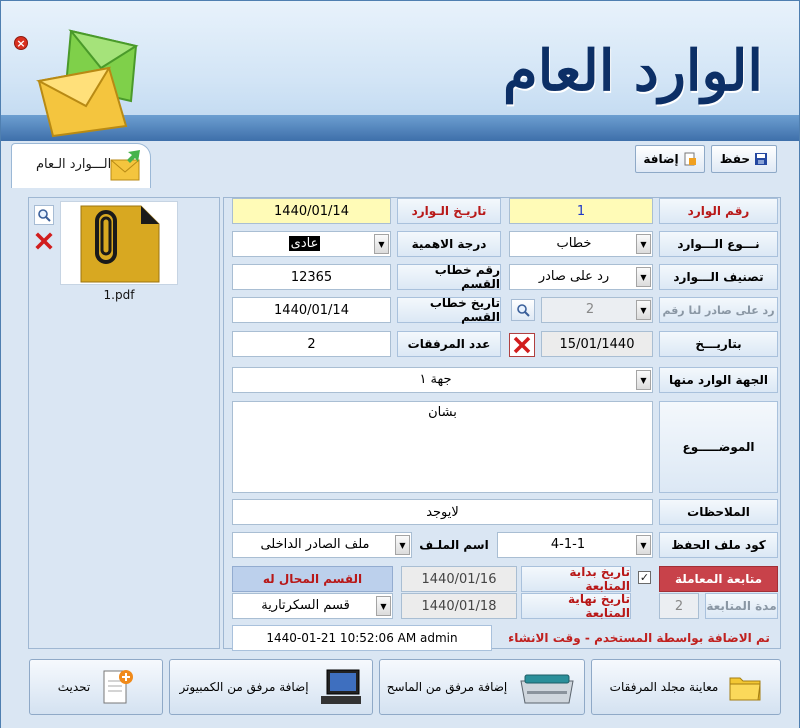  Describe the element at coordinates (87, 83) in the screenshot. I see `envelope-logo-icon` at that location.